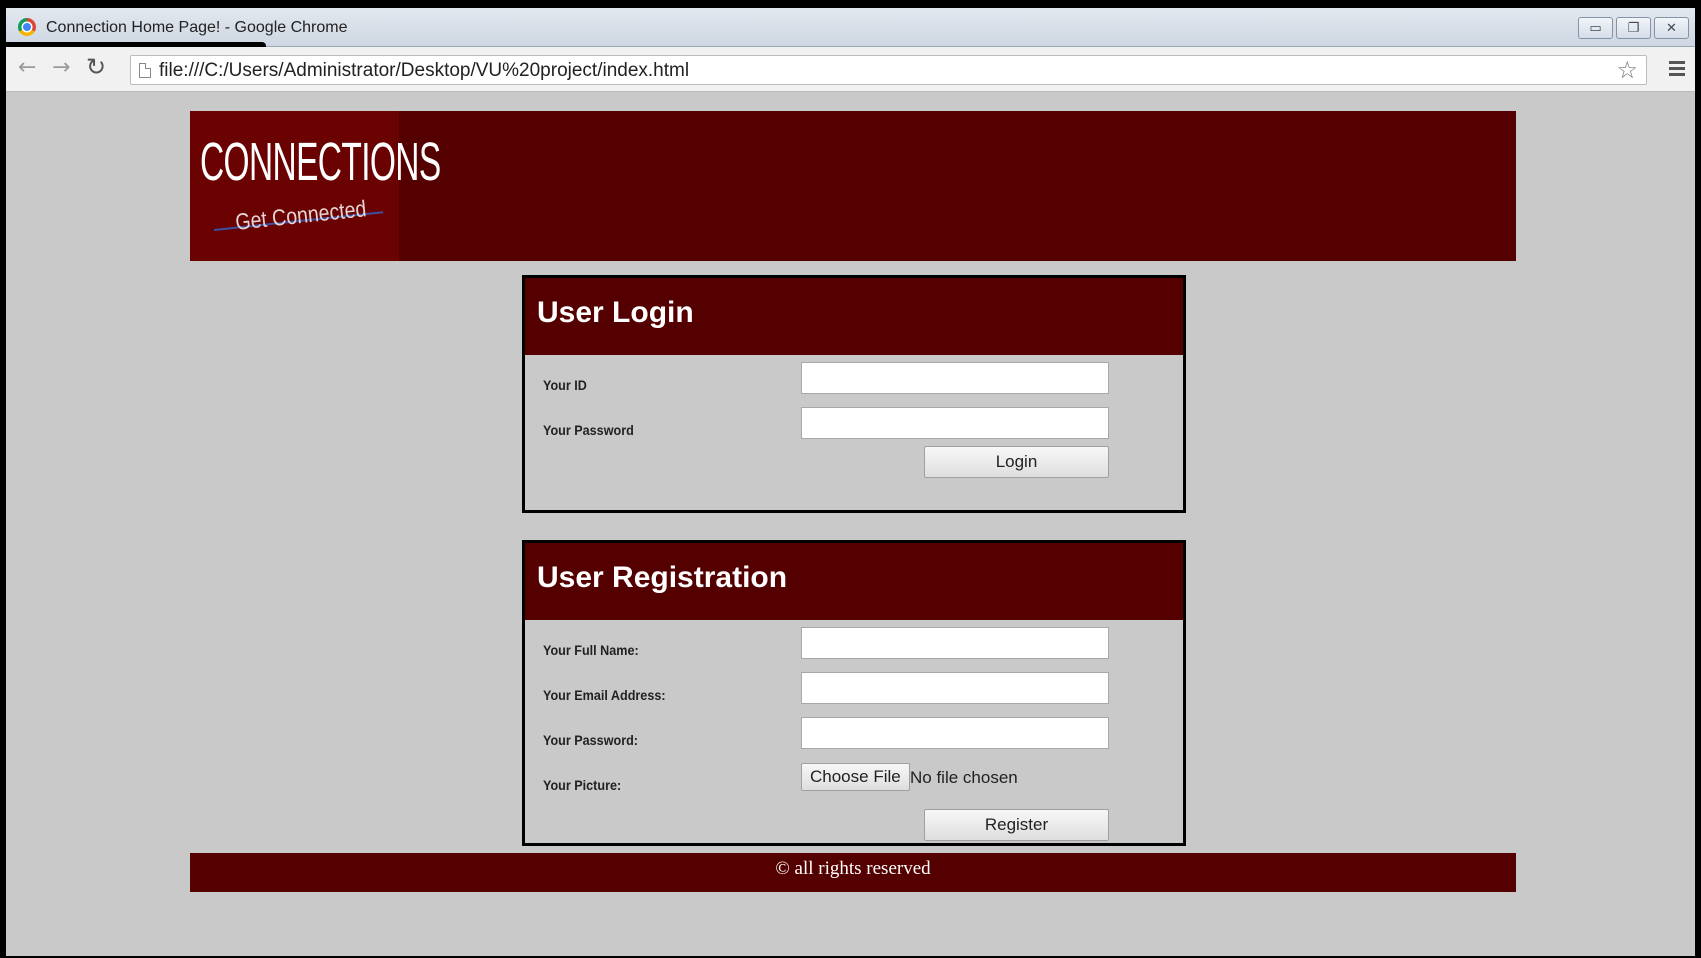 Image resolution: width=1701 pixels, height=958 pixels. What do you see at coordinates (197, 27) in the screenshot?
I see `window-title: Connection Home Page! - Google Chrome` at bounding box center [197, 27].